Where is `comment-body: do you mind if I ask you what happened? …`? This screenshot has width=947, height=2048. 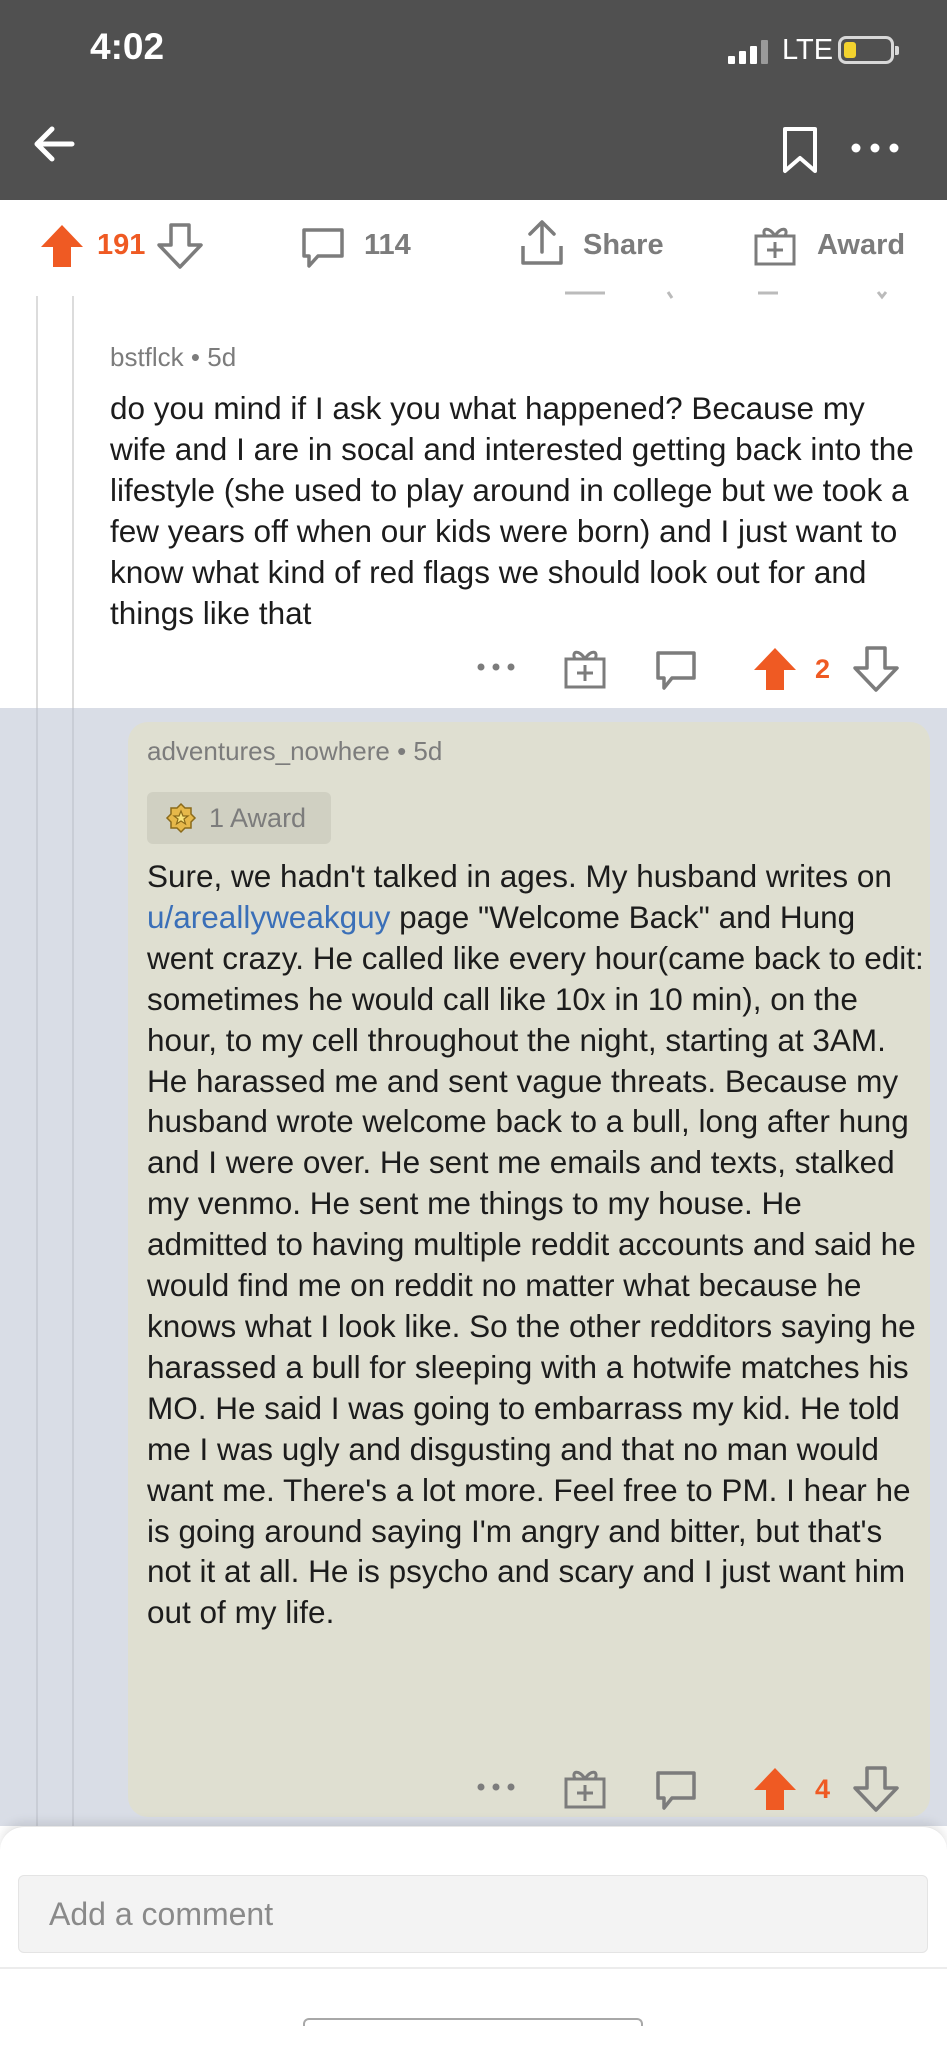
comment-body: do you mind if I ask you what happened? … is located at coordinates (512, 510).